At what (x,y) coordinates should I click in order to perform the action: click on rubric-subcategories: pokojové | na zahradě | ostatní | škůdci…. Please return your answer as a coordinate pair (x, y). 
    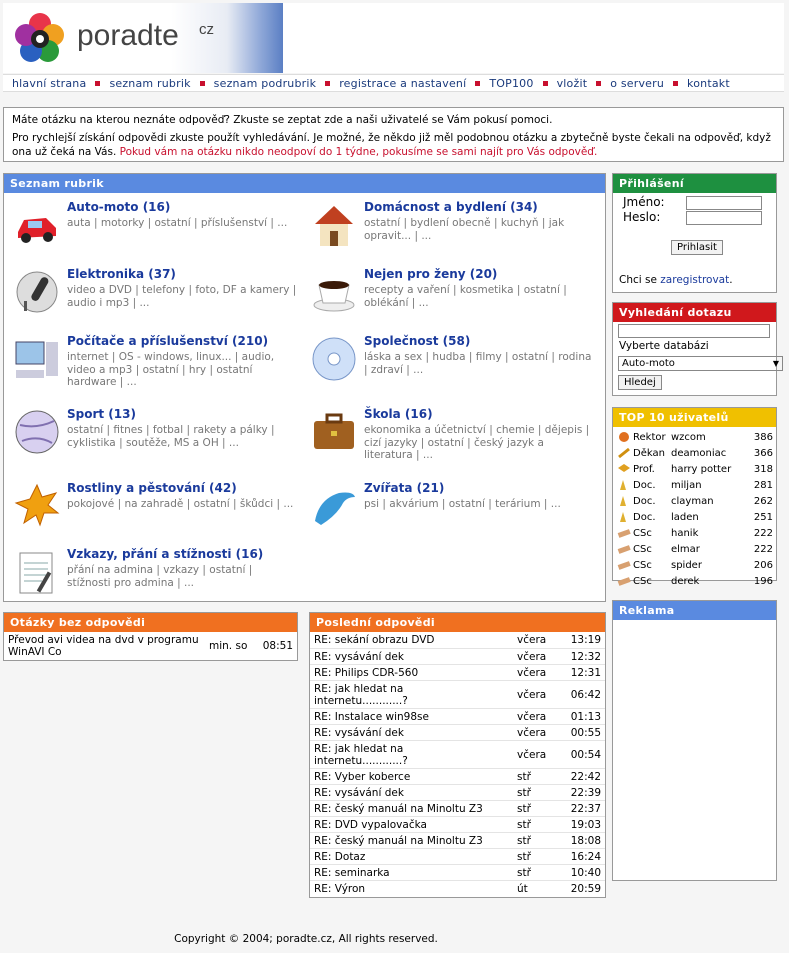
    Looking at the image, I should click on (182, 504).